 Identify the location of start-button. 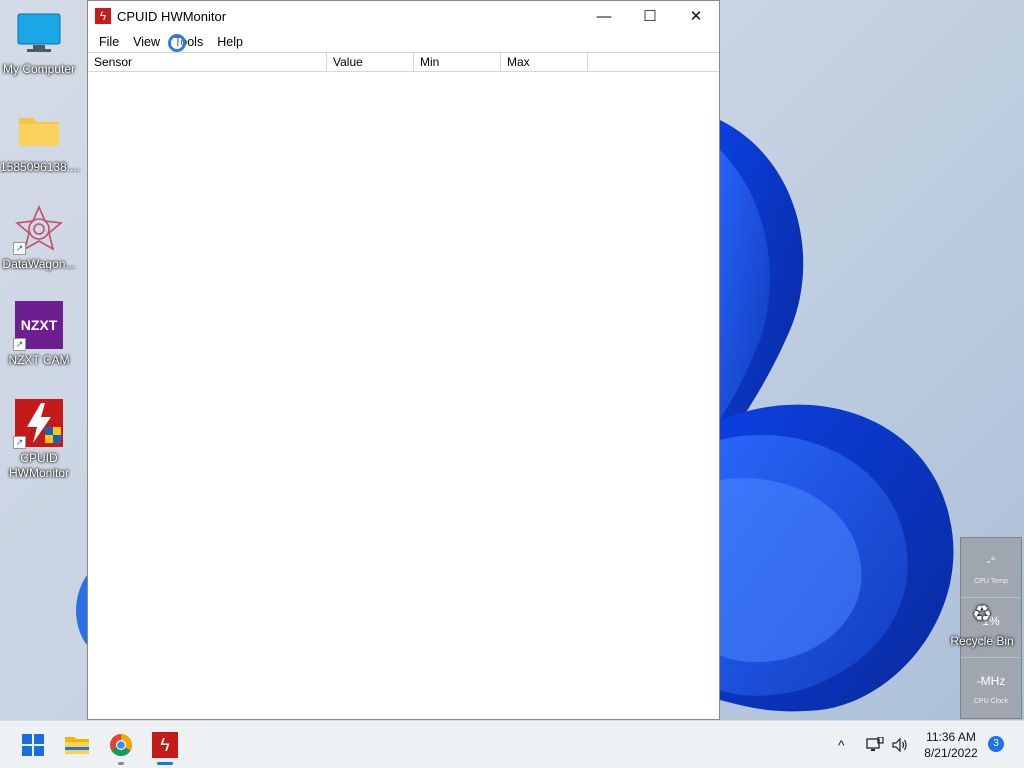
(33, 745).